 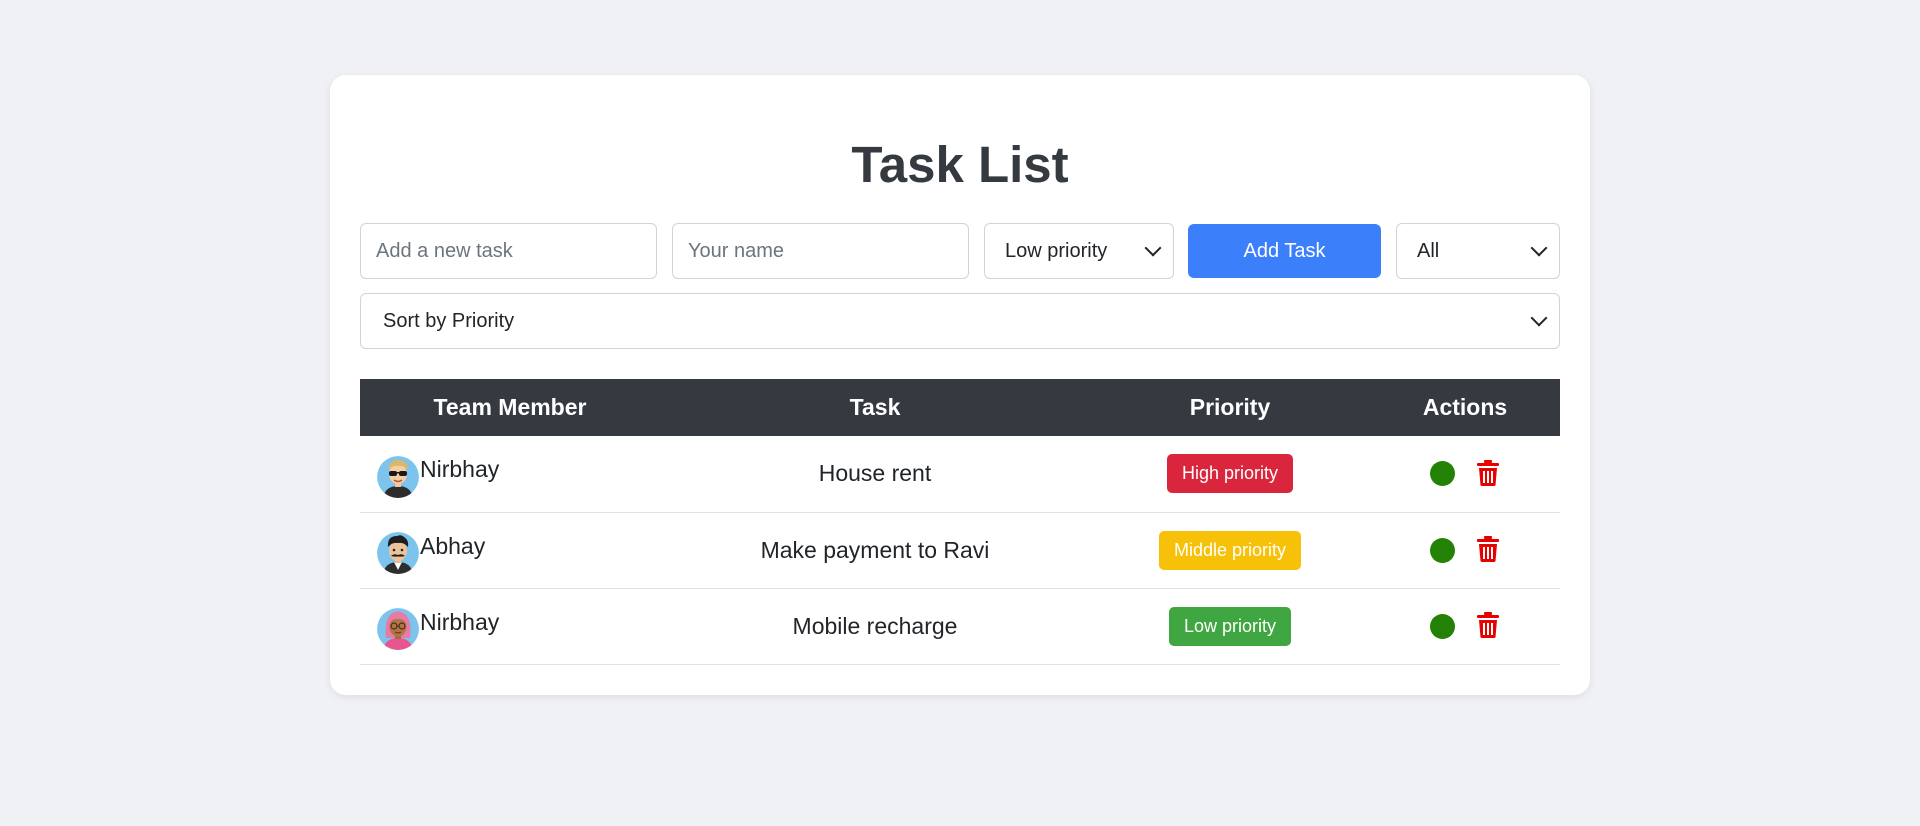 I want to click on task-cell: Mobile recharge, so click(x=875, y=625).